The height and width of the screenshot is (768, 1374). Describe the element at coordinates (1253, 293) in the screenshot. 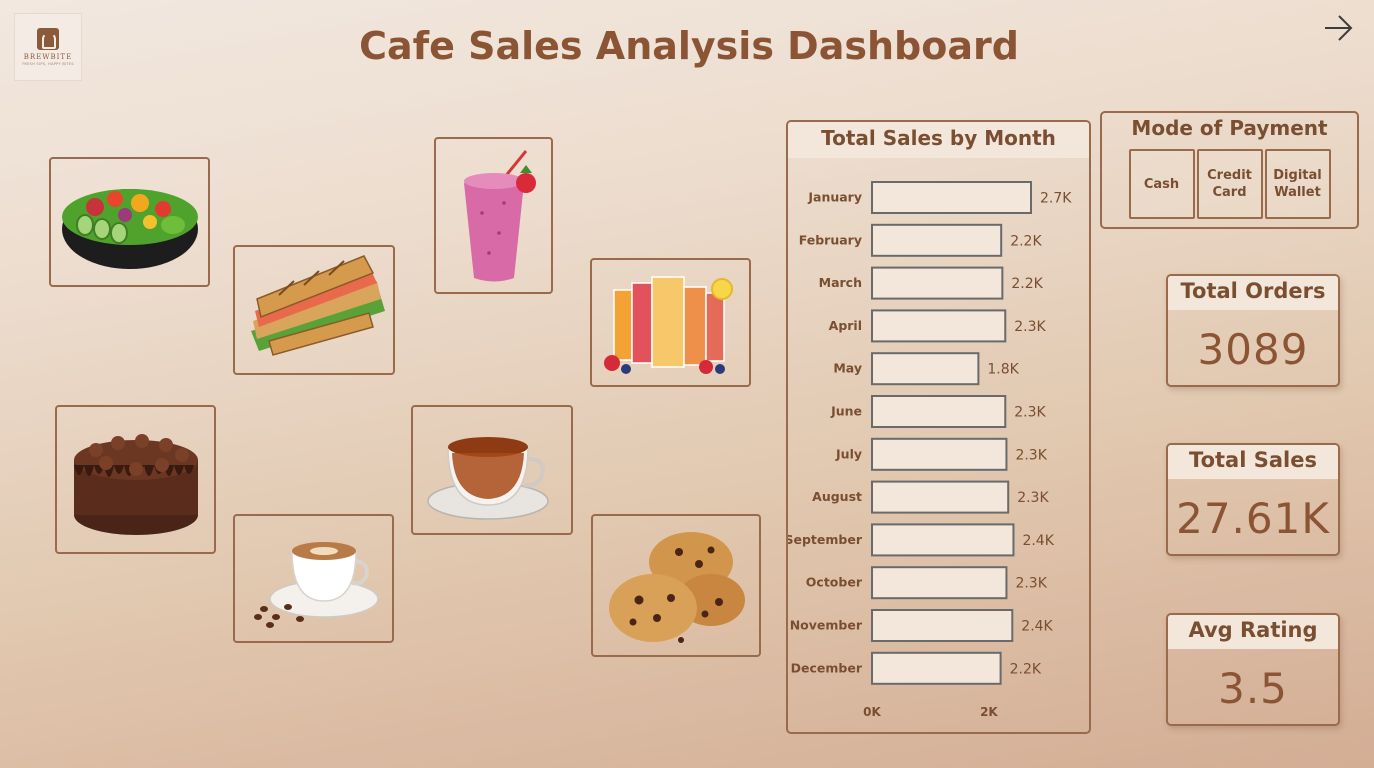

I see `total-orders-label: Total Orders` at that location.